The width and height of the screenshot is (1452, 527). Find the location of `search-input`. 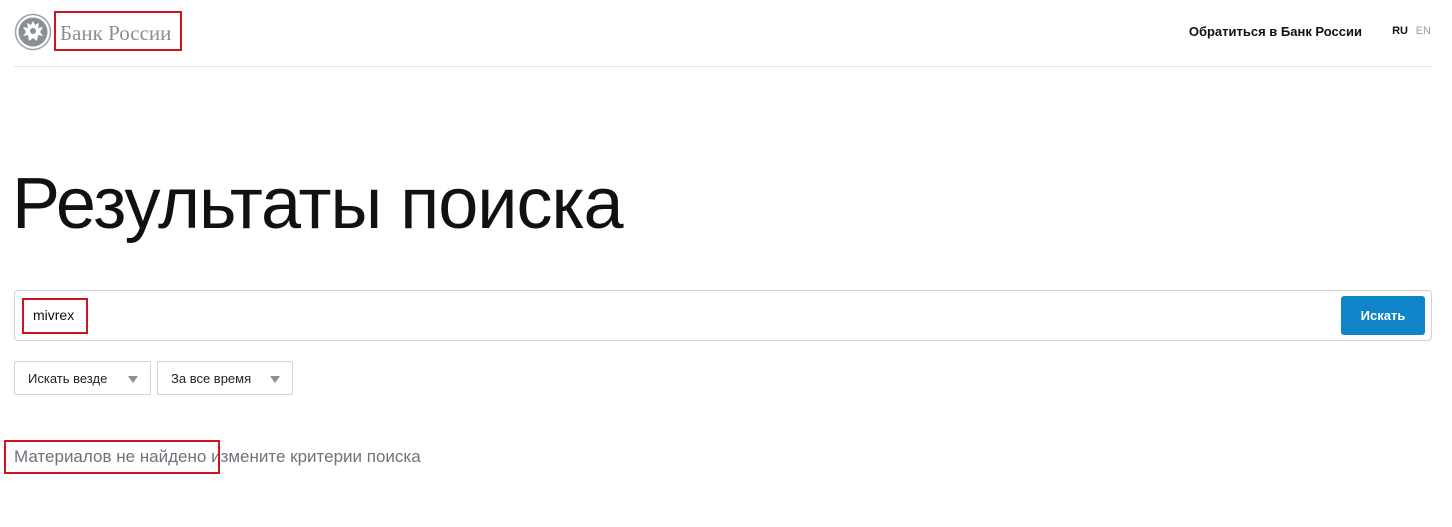

search-input is located at coordinates (683, 315).